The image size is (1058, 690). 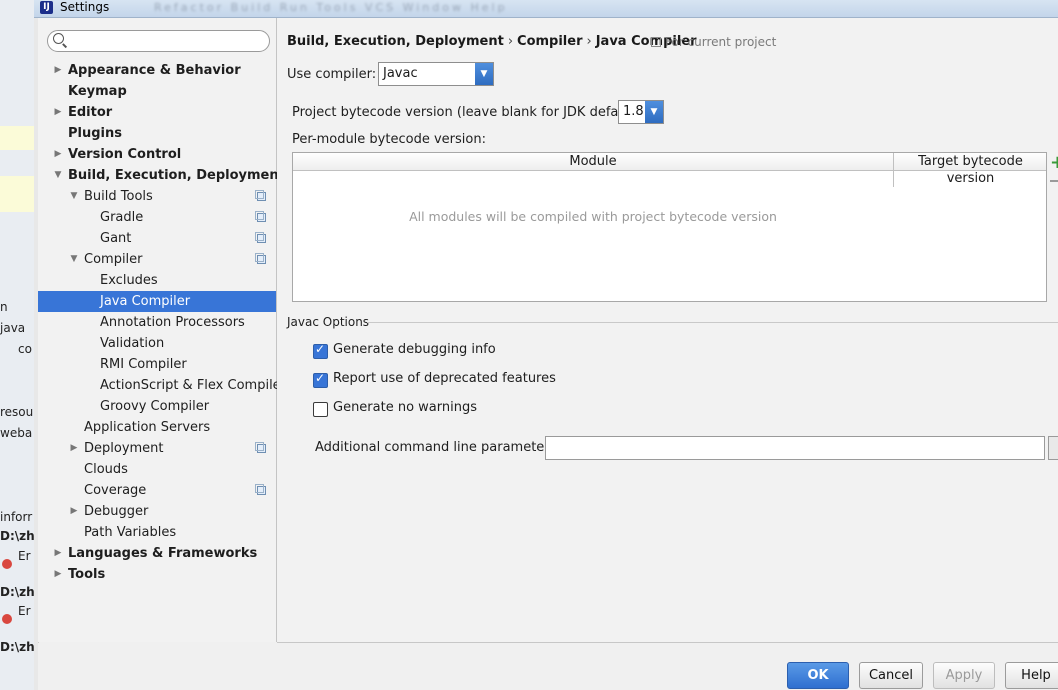 What do you see at coordinates (147, 427) in the screenshot?
I see `tree-item-label: Application Servers` at bounding box center [147, 427].